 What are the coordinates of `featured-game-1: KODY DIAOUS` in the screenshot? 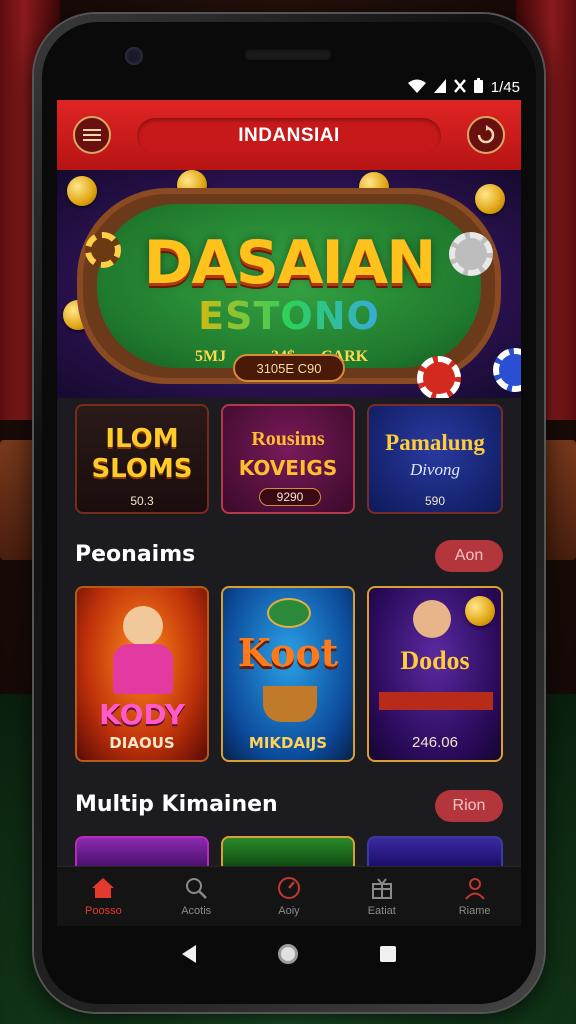 It's located at (142, 674).